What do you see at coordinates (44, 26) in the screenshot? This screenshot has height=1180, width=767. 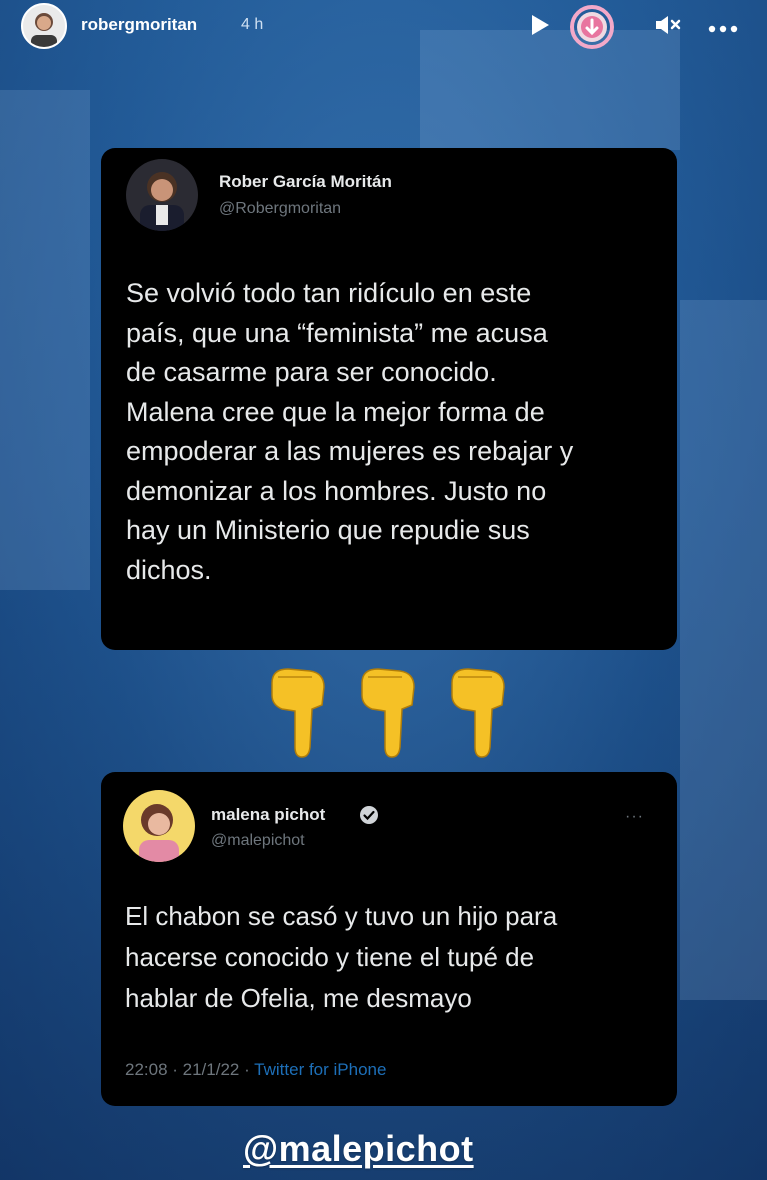 I see `story-avatar` at bounding box center [44, 26].